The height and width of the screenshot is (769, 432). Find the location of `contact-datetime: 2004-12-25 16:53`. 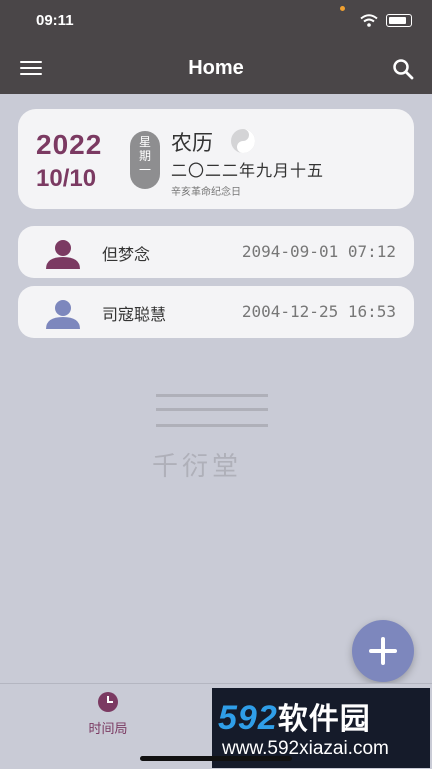

contact-datetime: 2004-12-25 16:53 is located at coordinates (318, 311).